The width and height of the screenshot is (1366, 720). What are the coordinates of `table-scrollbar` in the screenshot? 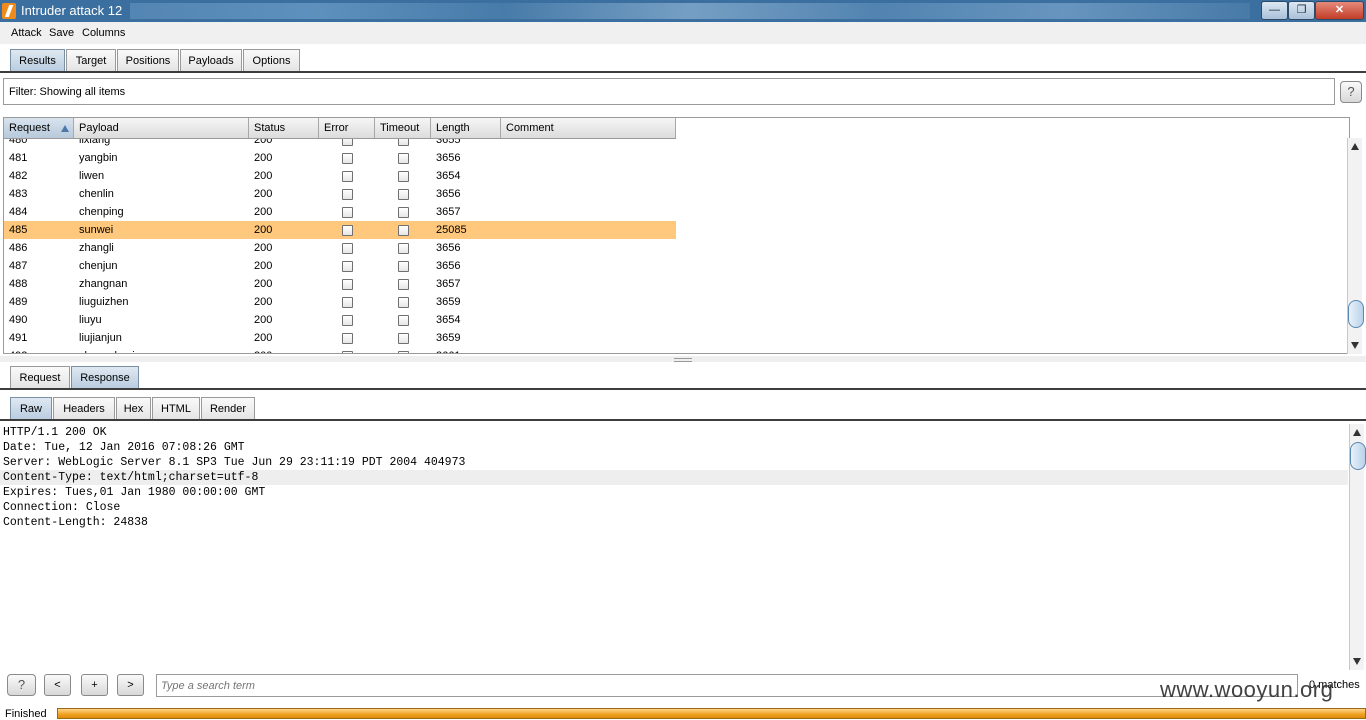 It's located at (1355, 246).